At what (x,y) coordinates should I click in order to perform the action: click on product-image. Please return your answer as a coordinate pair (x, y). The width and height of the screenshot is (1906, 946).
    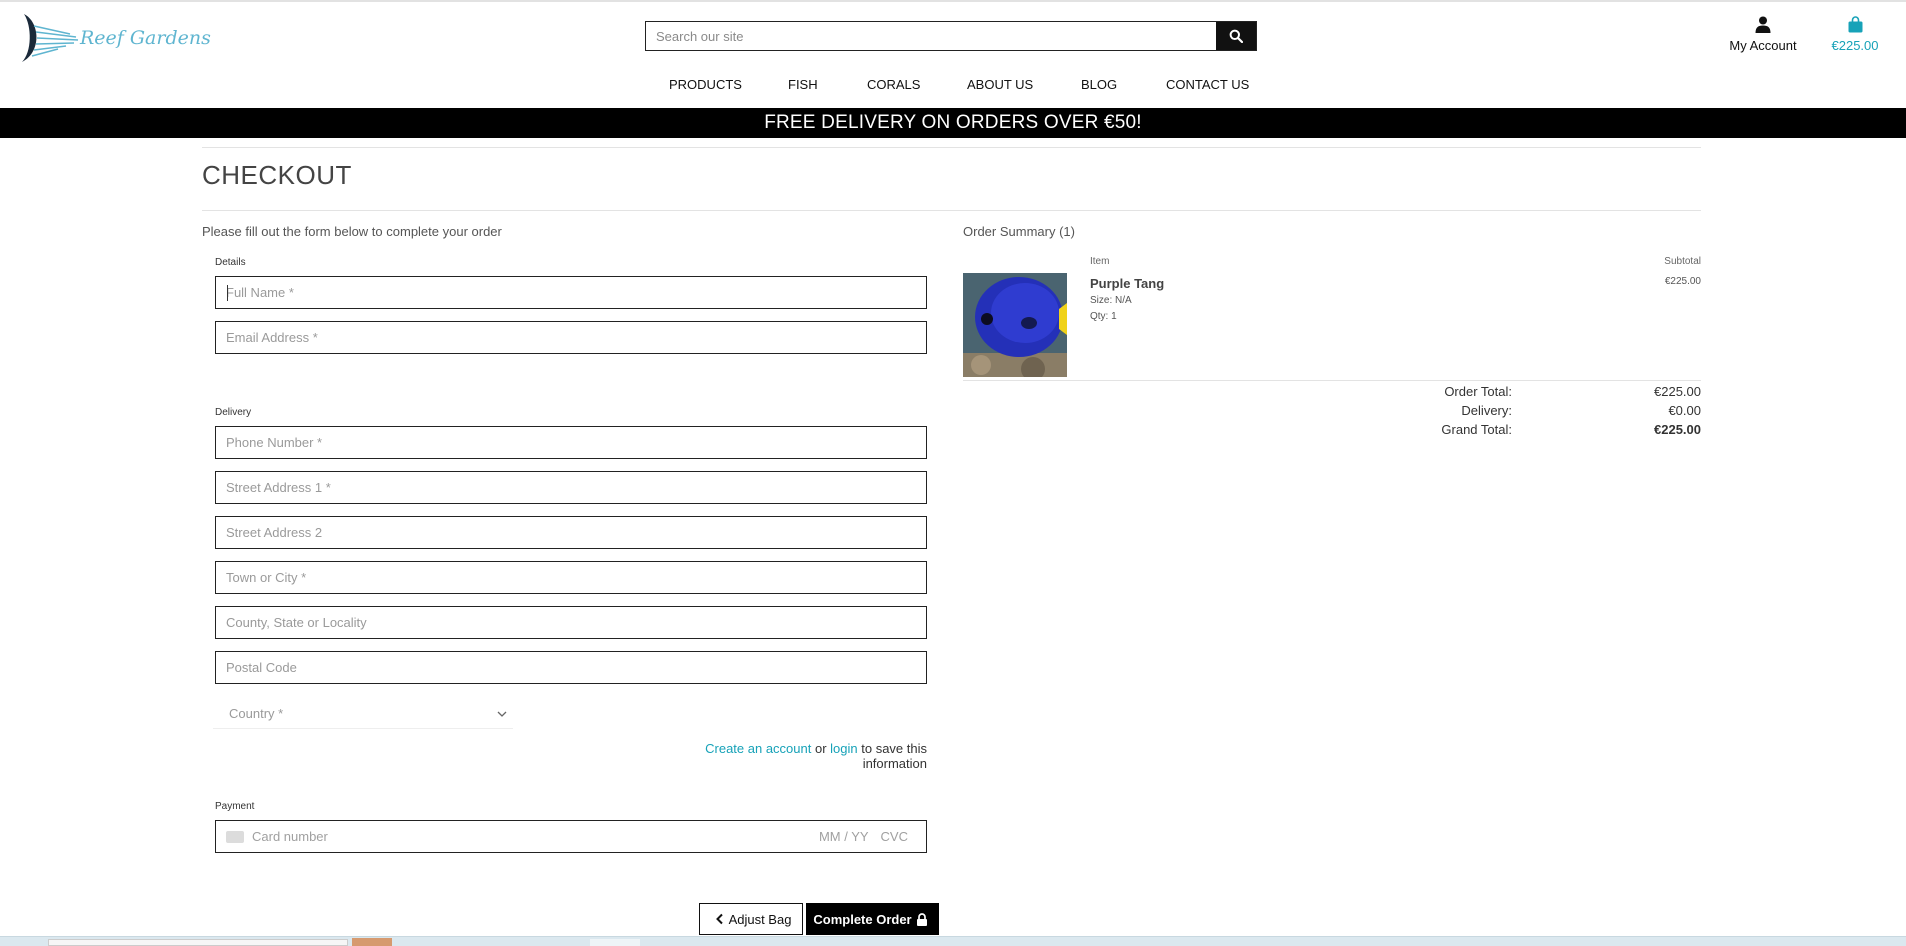
    Looking at the image, I should click on (1015, 325).